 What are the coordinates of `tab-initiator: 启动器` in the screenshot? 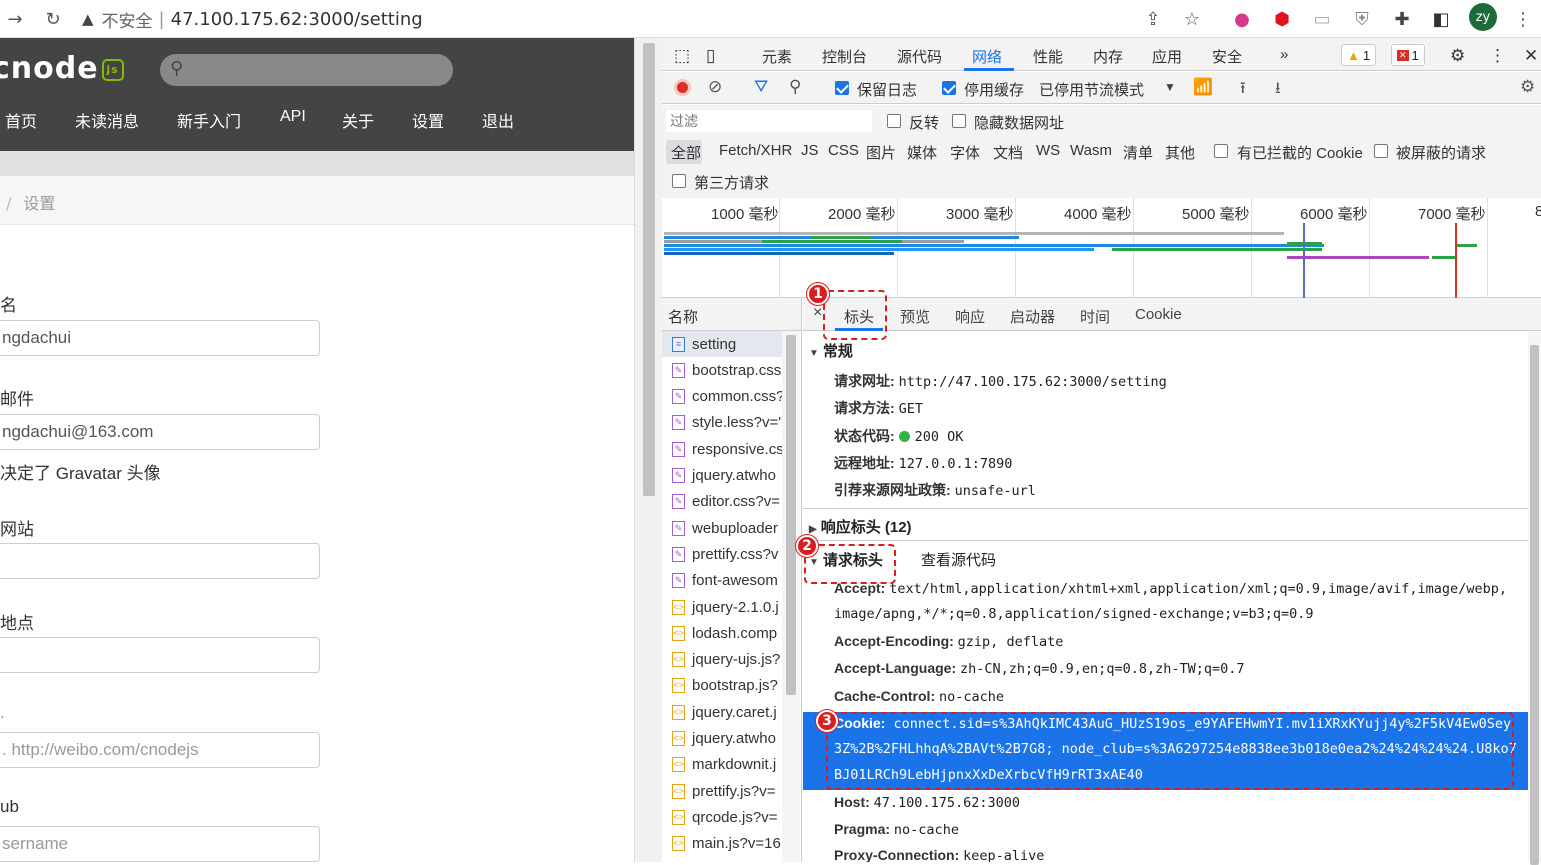 It's located at (1032, 316).